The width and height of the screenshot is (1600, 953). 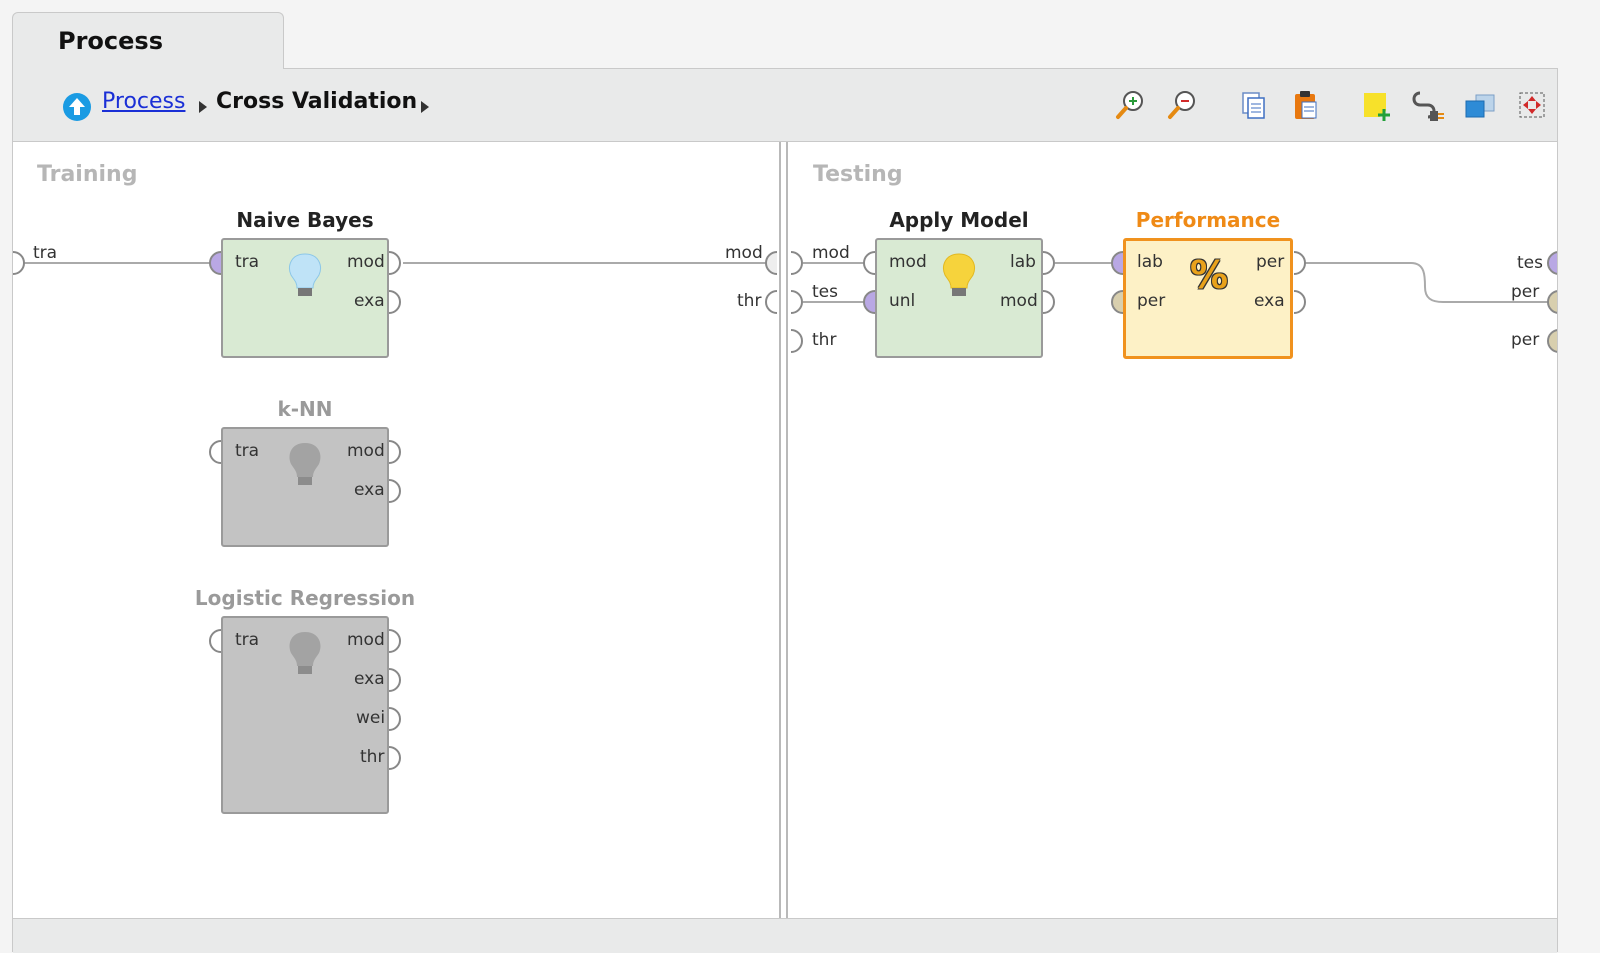 What do you see at coordinates (110, 41) in the screenshot?
I see `tab-title: Process` at bounding box center [110, 41].